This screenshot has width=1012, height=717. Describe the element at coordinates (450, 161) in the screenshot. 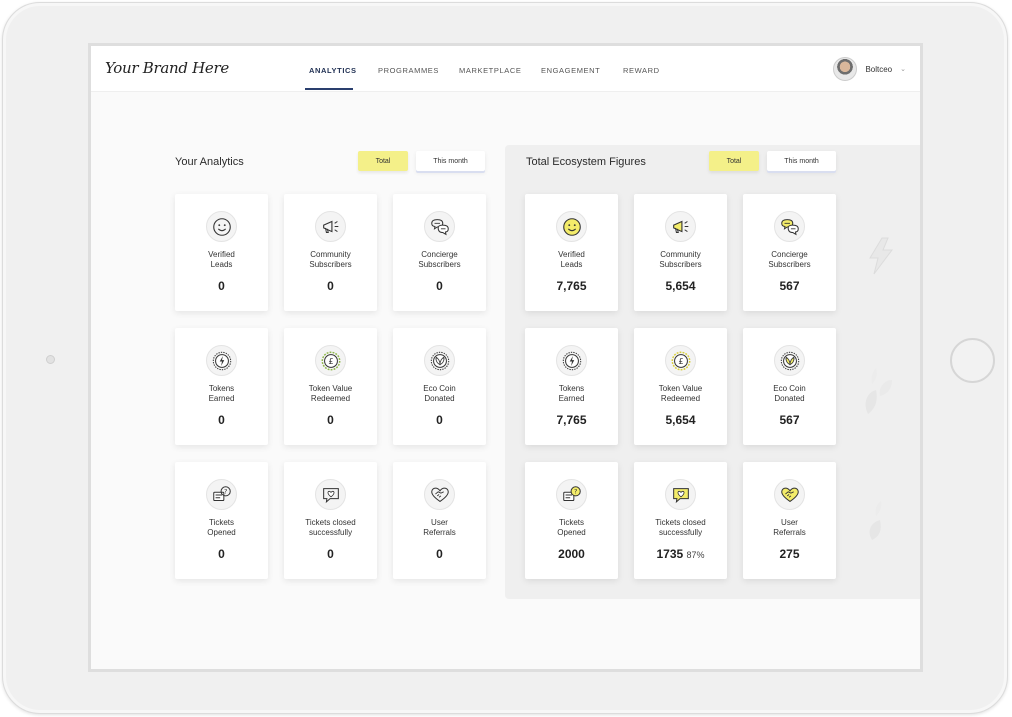

I see `your-analytics-month-toggle: This month` at that location.